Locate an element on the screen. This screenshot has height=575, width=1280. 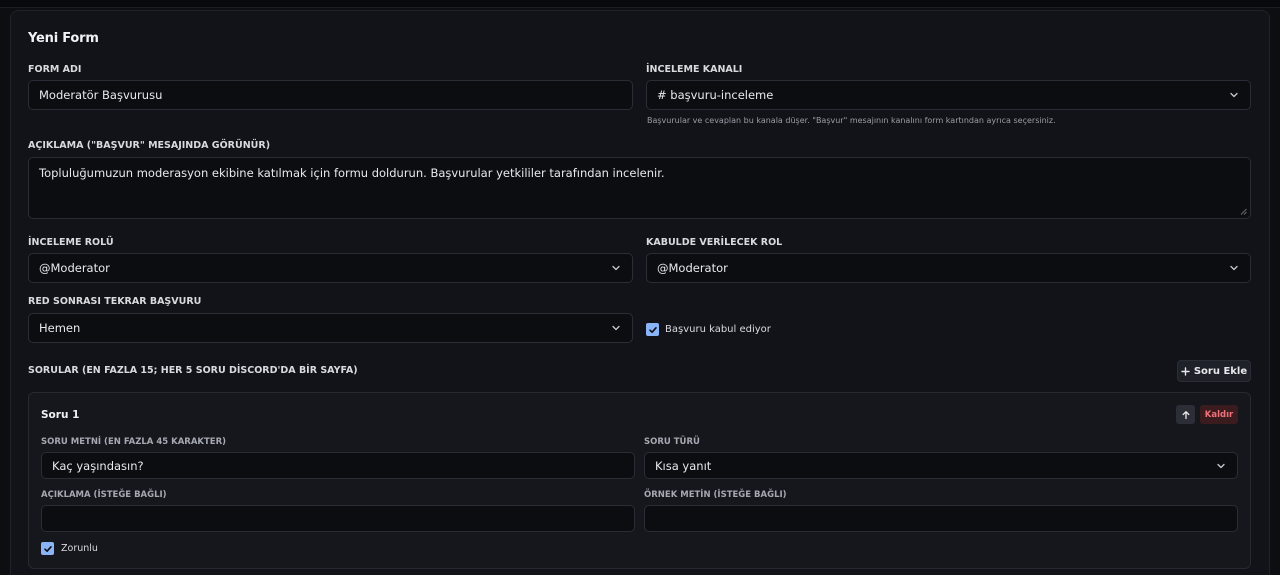
question-description-label: AÇIKLAMA (İSTEĞE BAĞLI) is located at coordinates (104, 495).